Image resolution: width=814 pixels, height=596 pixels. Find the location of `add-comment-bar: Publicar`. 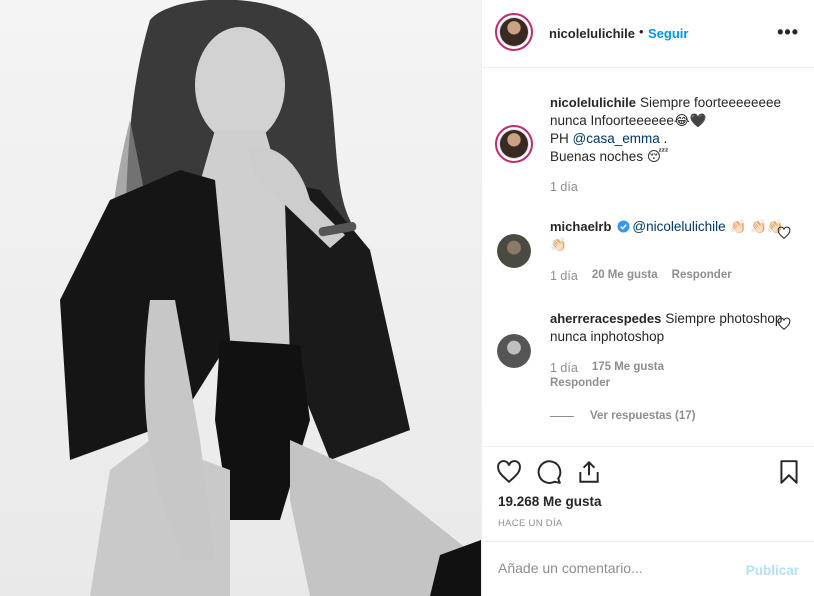

add-comment-bar: Publicar is located at coordinates (648, 568).